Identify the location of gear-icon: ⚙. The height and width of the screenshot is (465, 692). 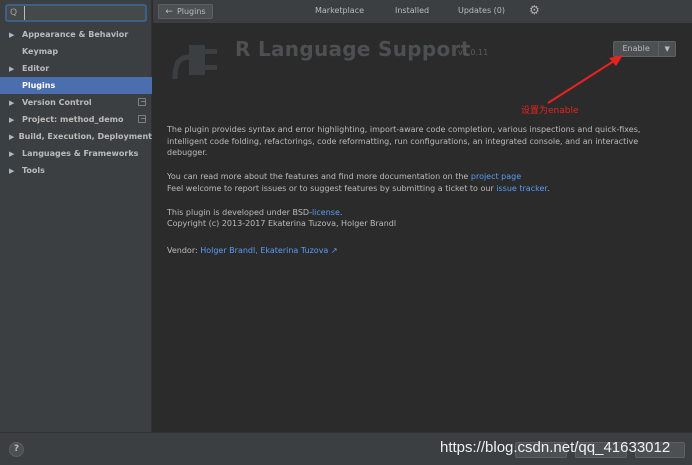
(535, 10).